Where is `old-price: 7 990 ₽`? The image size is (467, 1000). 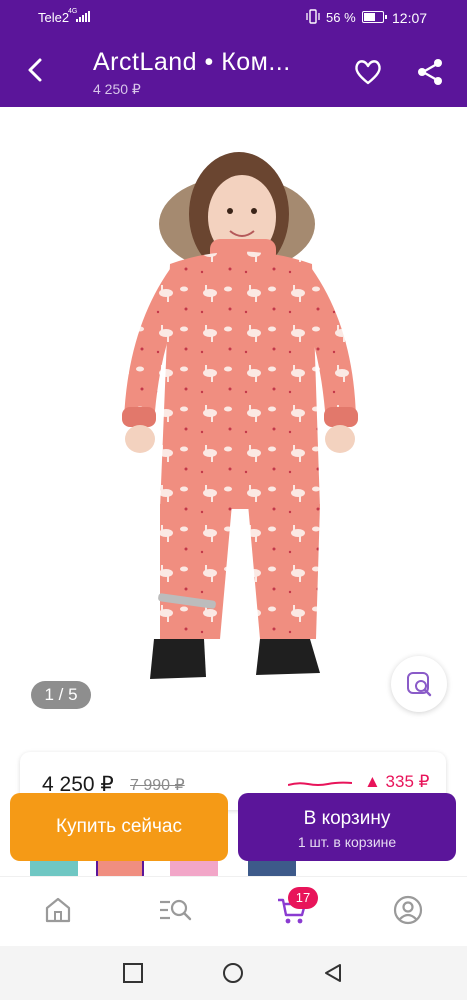
old-price: 7 990 ₽ is located at coordinates (157, 785).